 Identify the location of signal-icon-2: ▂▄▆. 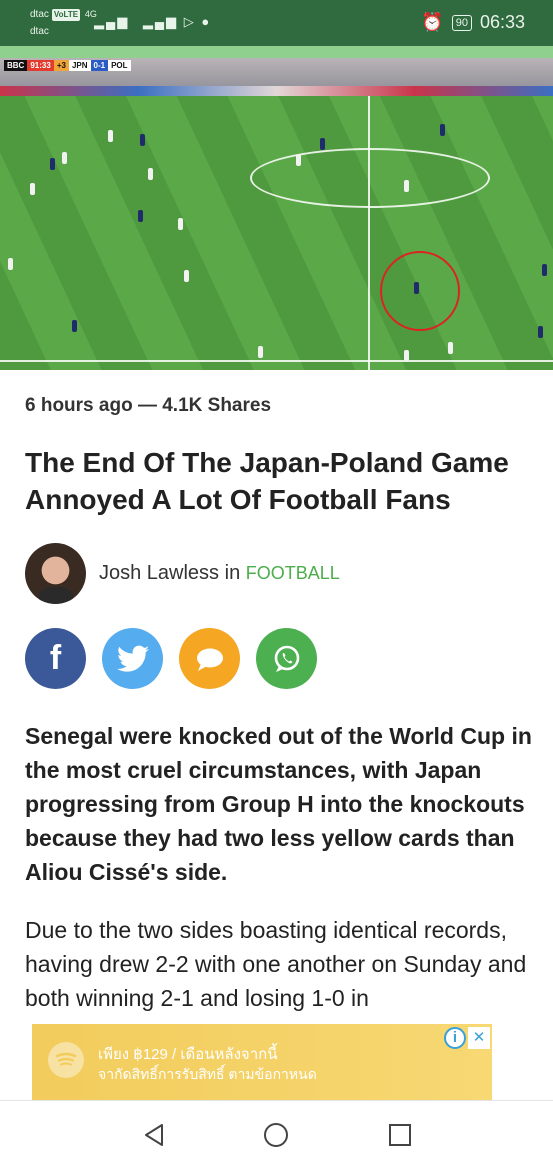
(160, 21).